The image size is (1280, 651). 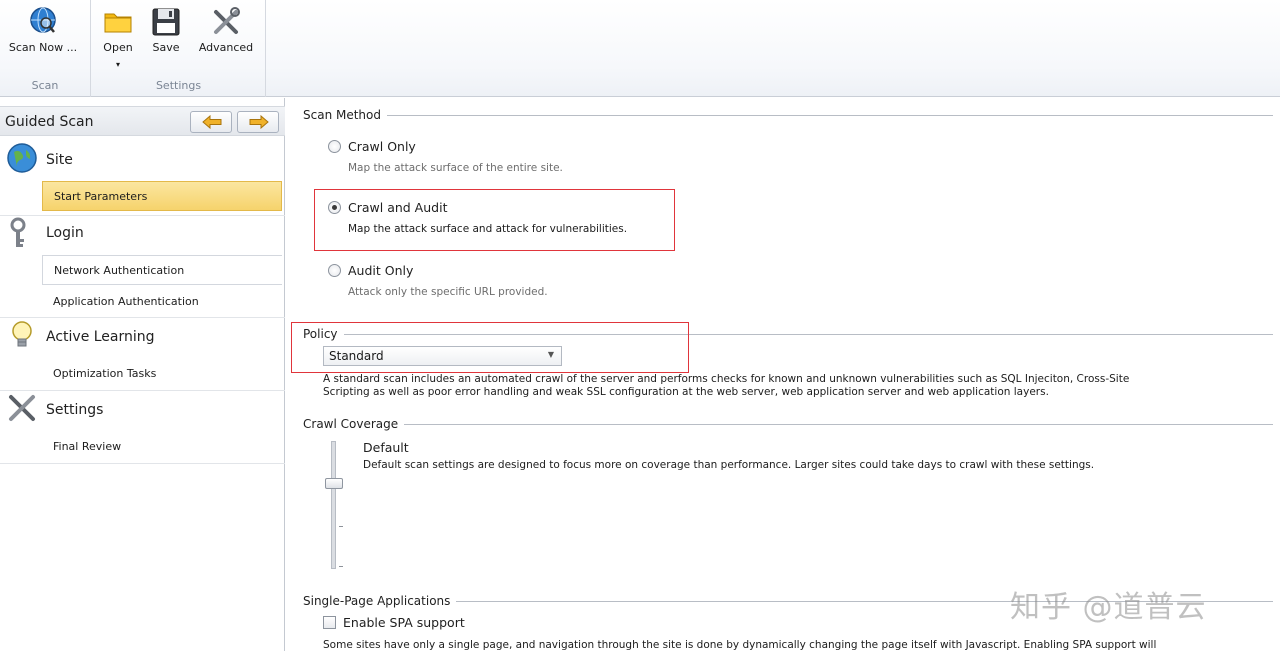 I want to click on scan-globe-icon, so click(x=43, y=20).